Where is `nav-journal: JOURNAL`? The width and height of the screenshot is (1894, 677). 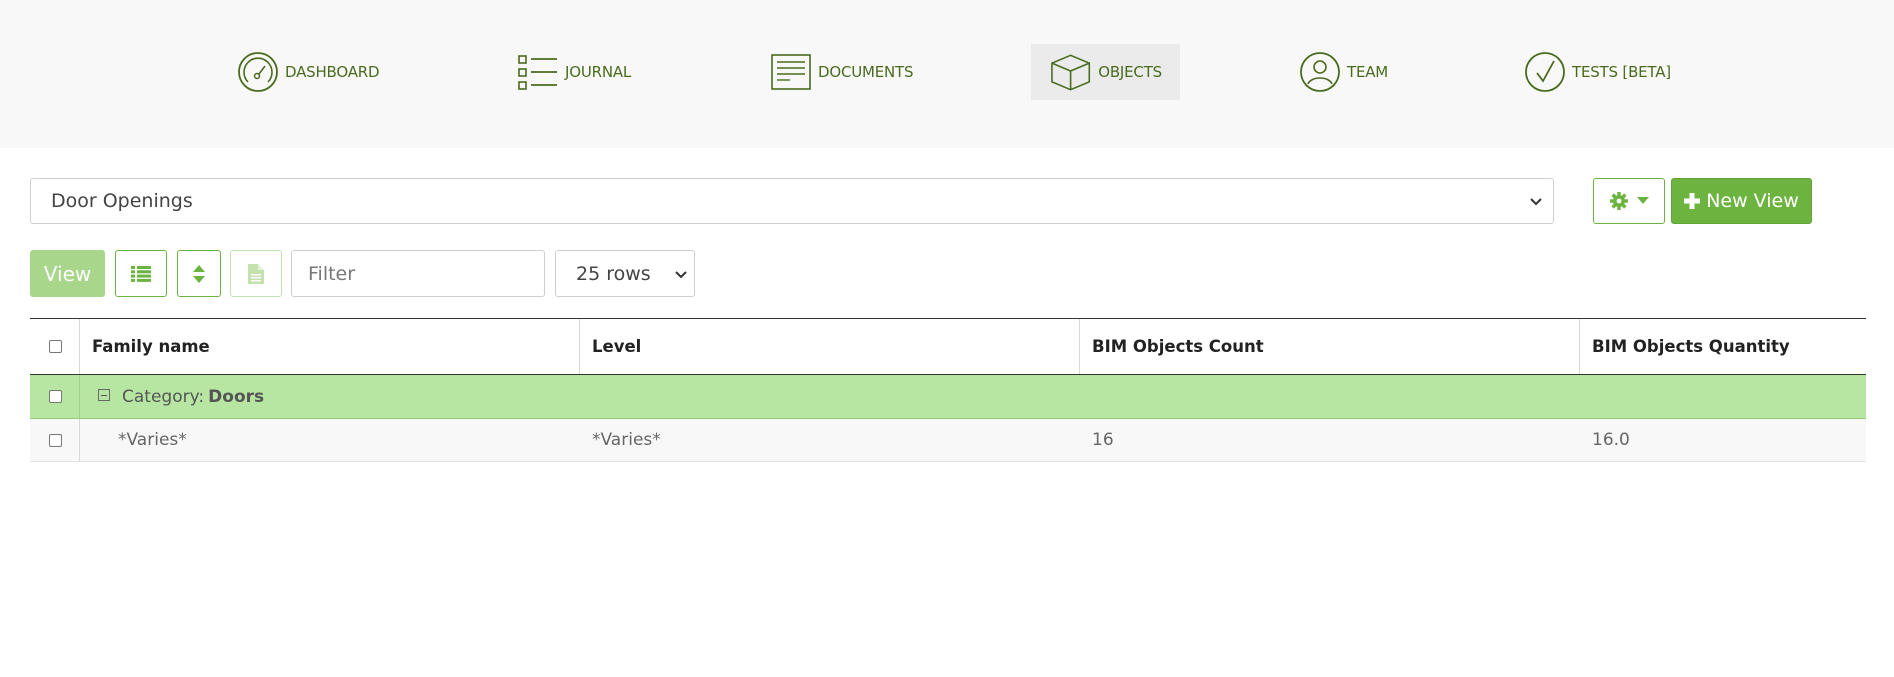
nav-journal: JOURNAL is located at coordinates (574, 72).